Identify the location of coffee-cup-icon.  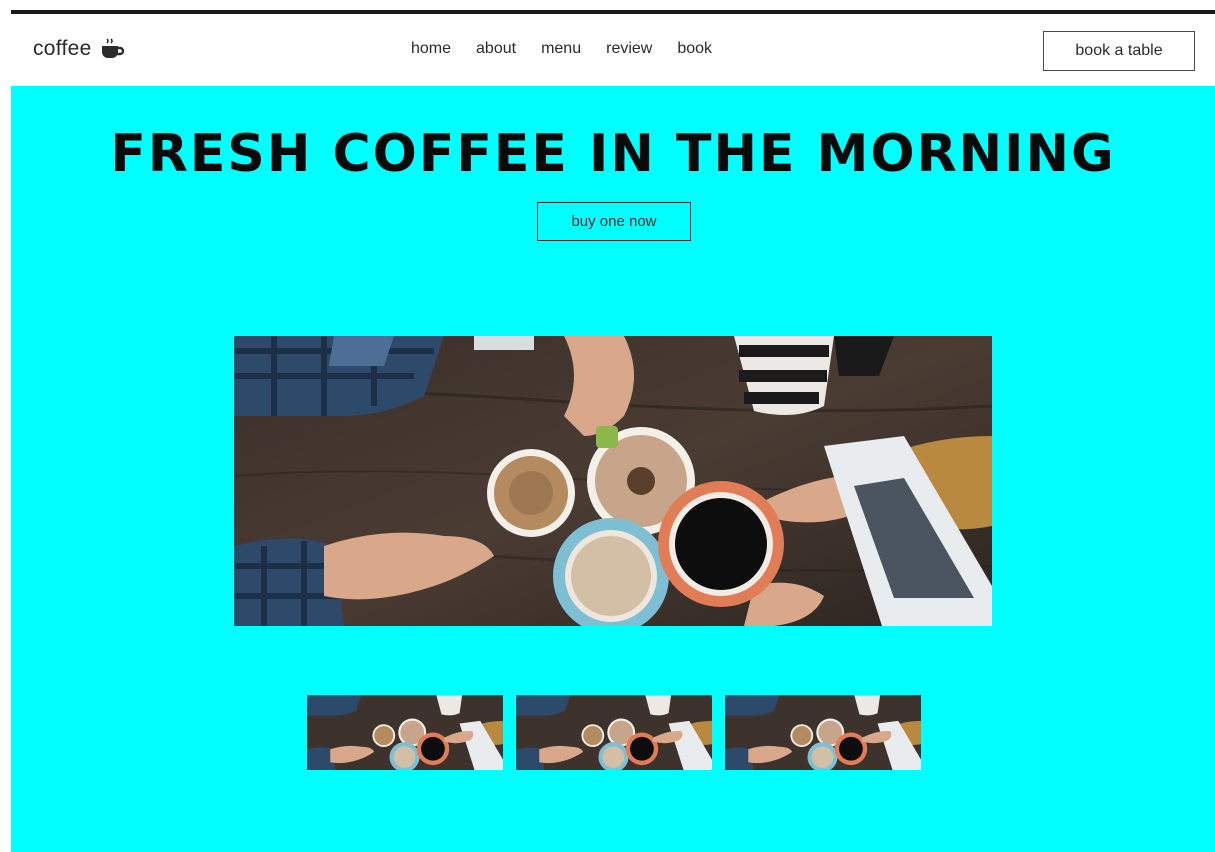
(113, 49).